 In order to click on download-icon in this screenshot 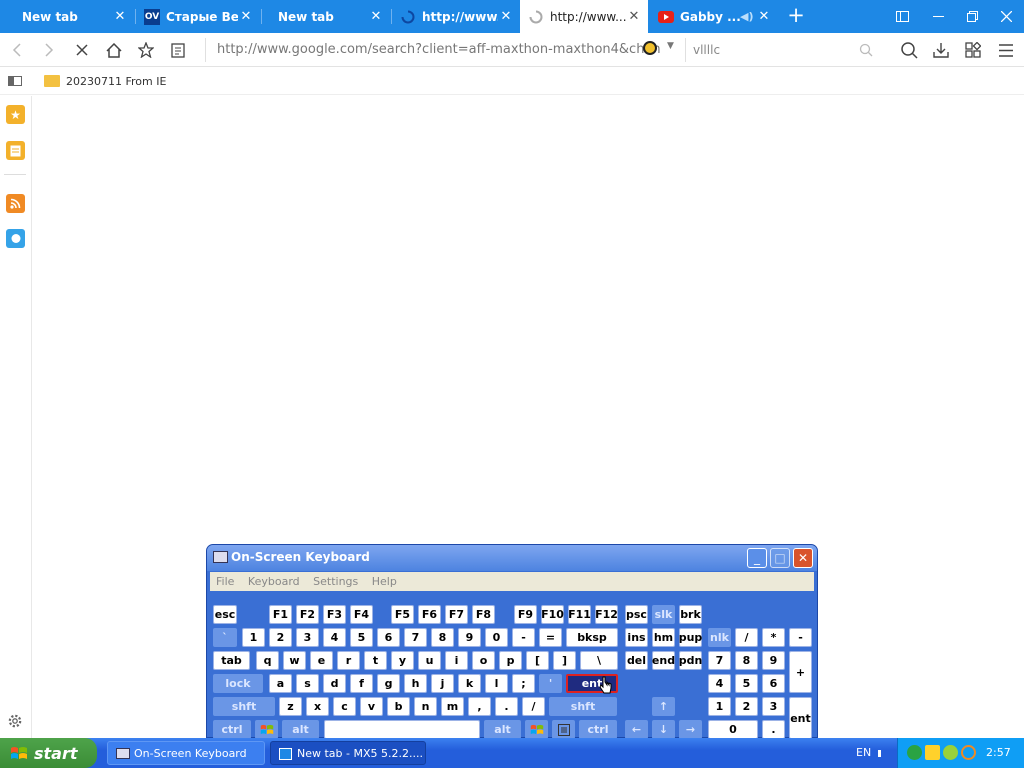, I will do `click(941, 50)`.